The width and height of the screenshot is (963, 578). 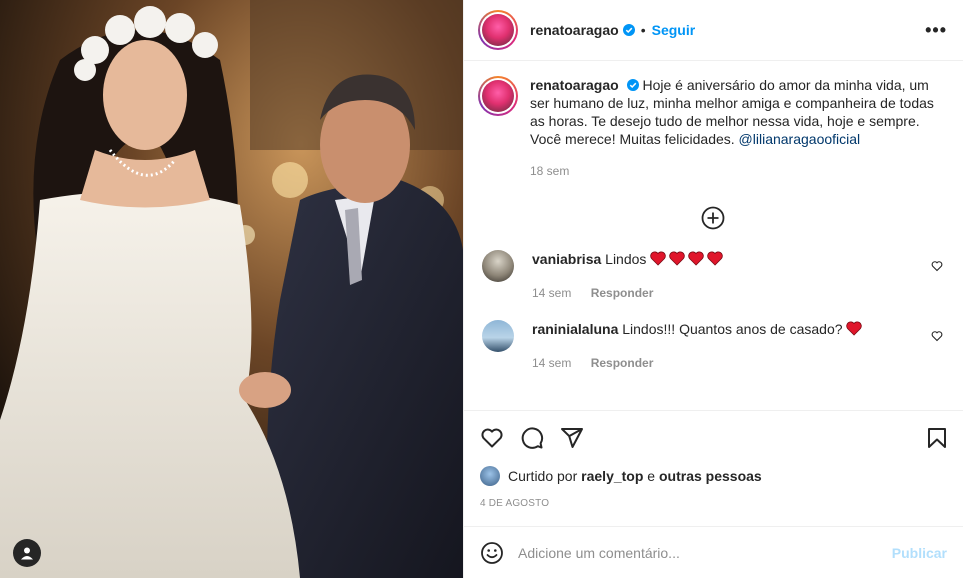 What do you see at coordinates (532, 438) in the screenshot?
I see `comment-icon` at bounding box center [532, 438].